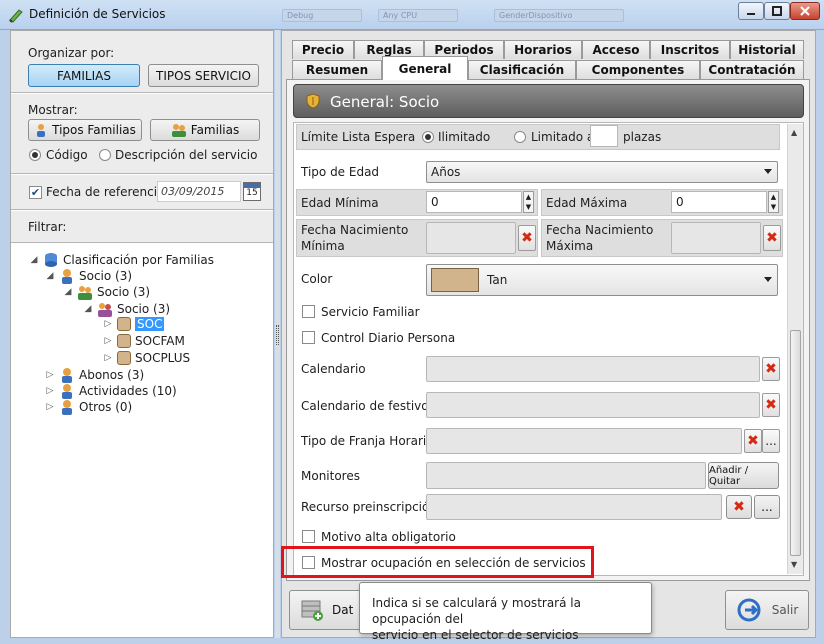  What do you see at coordinates (337, 69) in the screenshot?
I see `tab-resumen: Resumen` at bounding box center [337, 69].